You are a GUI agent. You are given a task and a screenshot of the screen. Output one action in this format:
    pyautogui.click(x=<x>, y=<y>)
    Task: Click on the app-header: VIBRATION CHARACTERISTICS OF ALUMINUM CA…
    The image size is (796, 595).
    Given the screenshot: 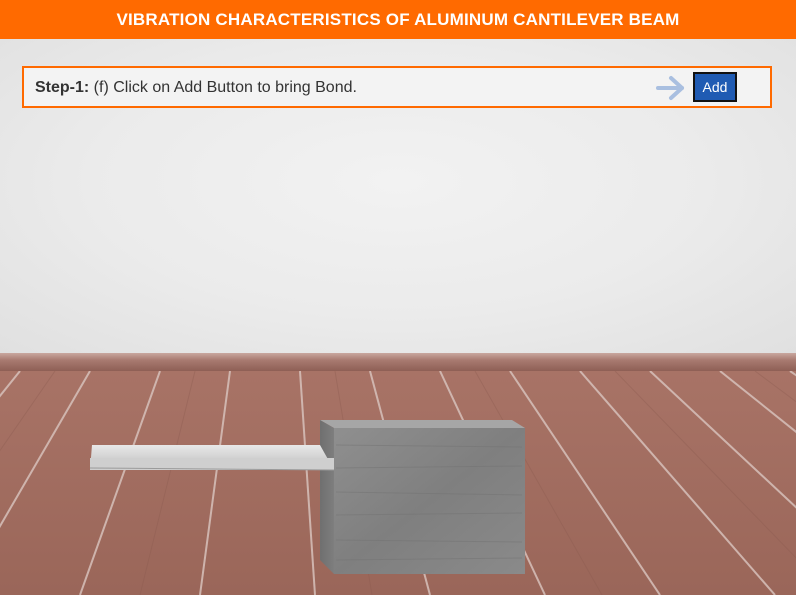 What is the action you would take?
    pyautogui.click(x=398, y=19)
    